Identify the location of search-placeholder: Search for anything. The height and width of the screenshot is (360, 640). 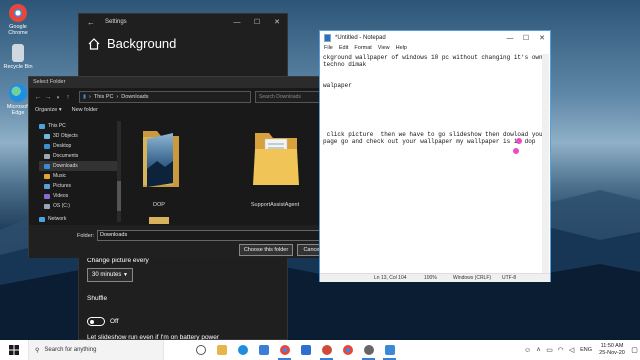
(70, 350).